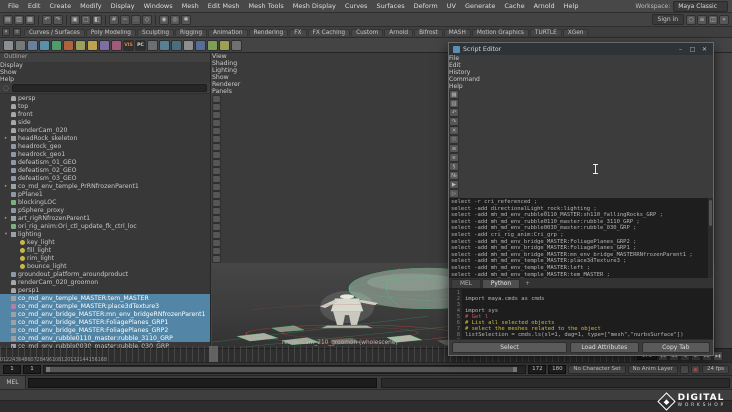  I want to click on outliner-item: side, so click(105, 122).